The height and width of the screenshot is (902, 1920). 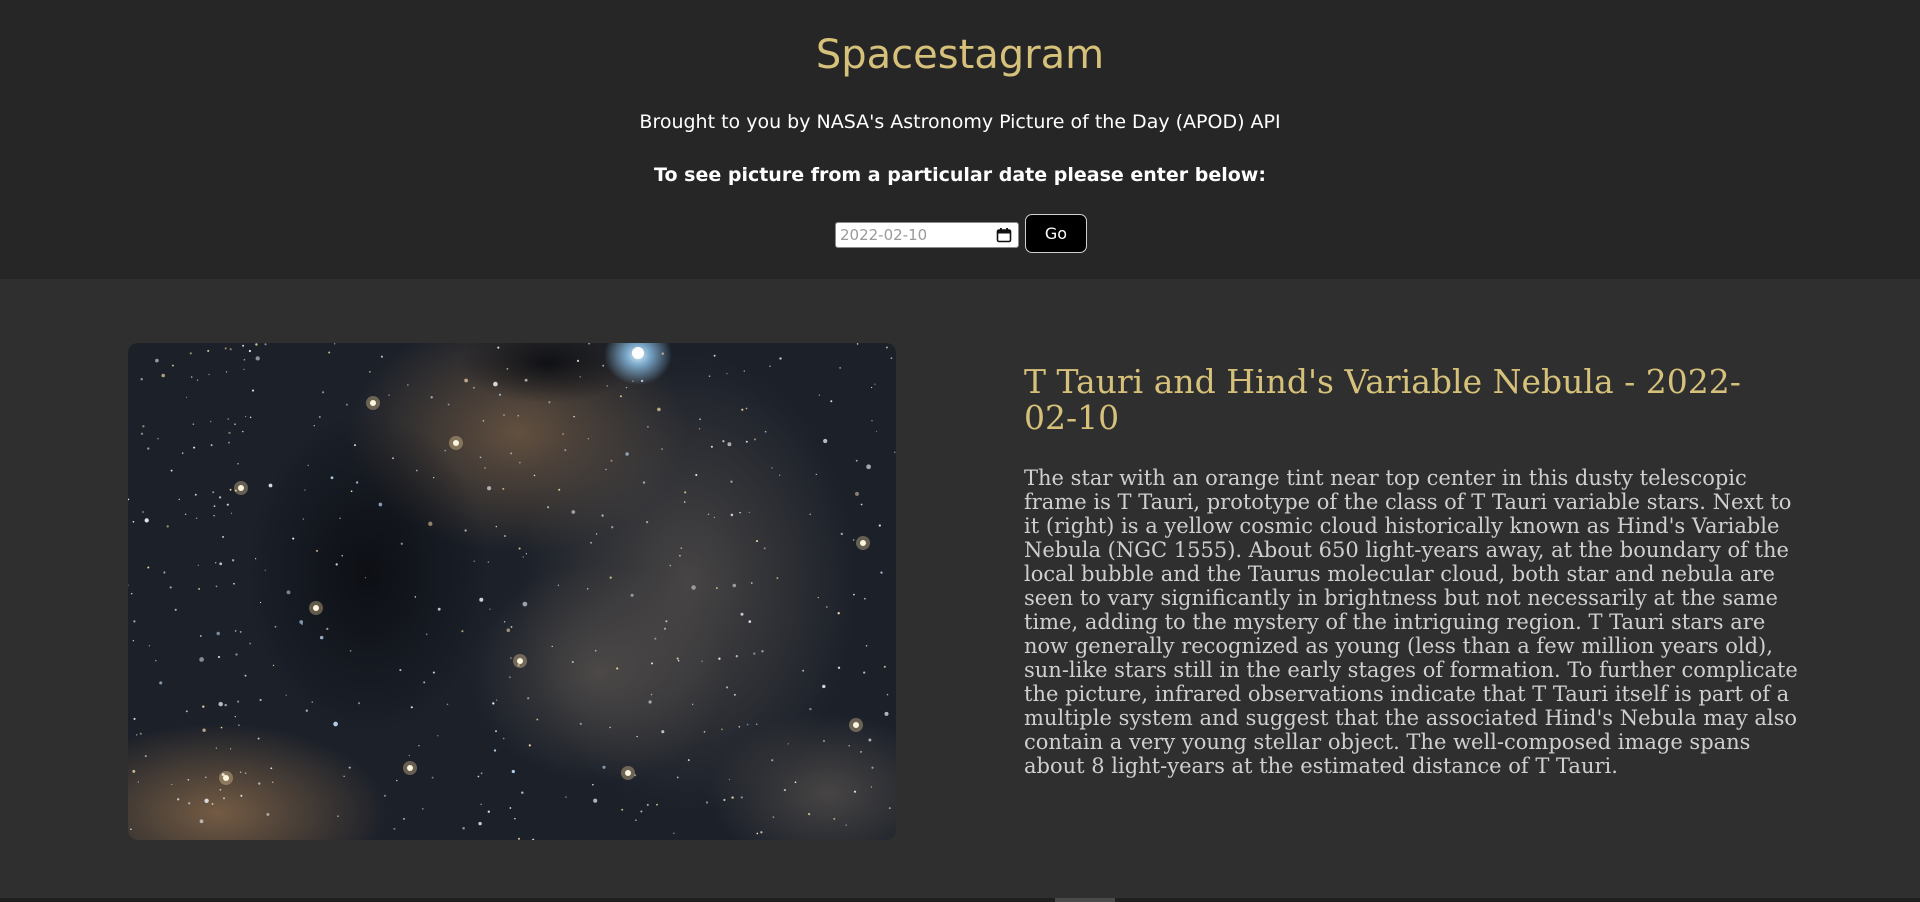 I want to click on page-bottom-edge, so click(x=960, y=900).